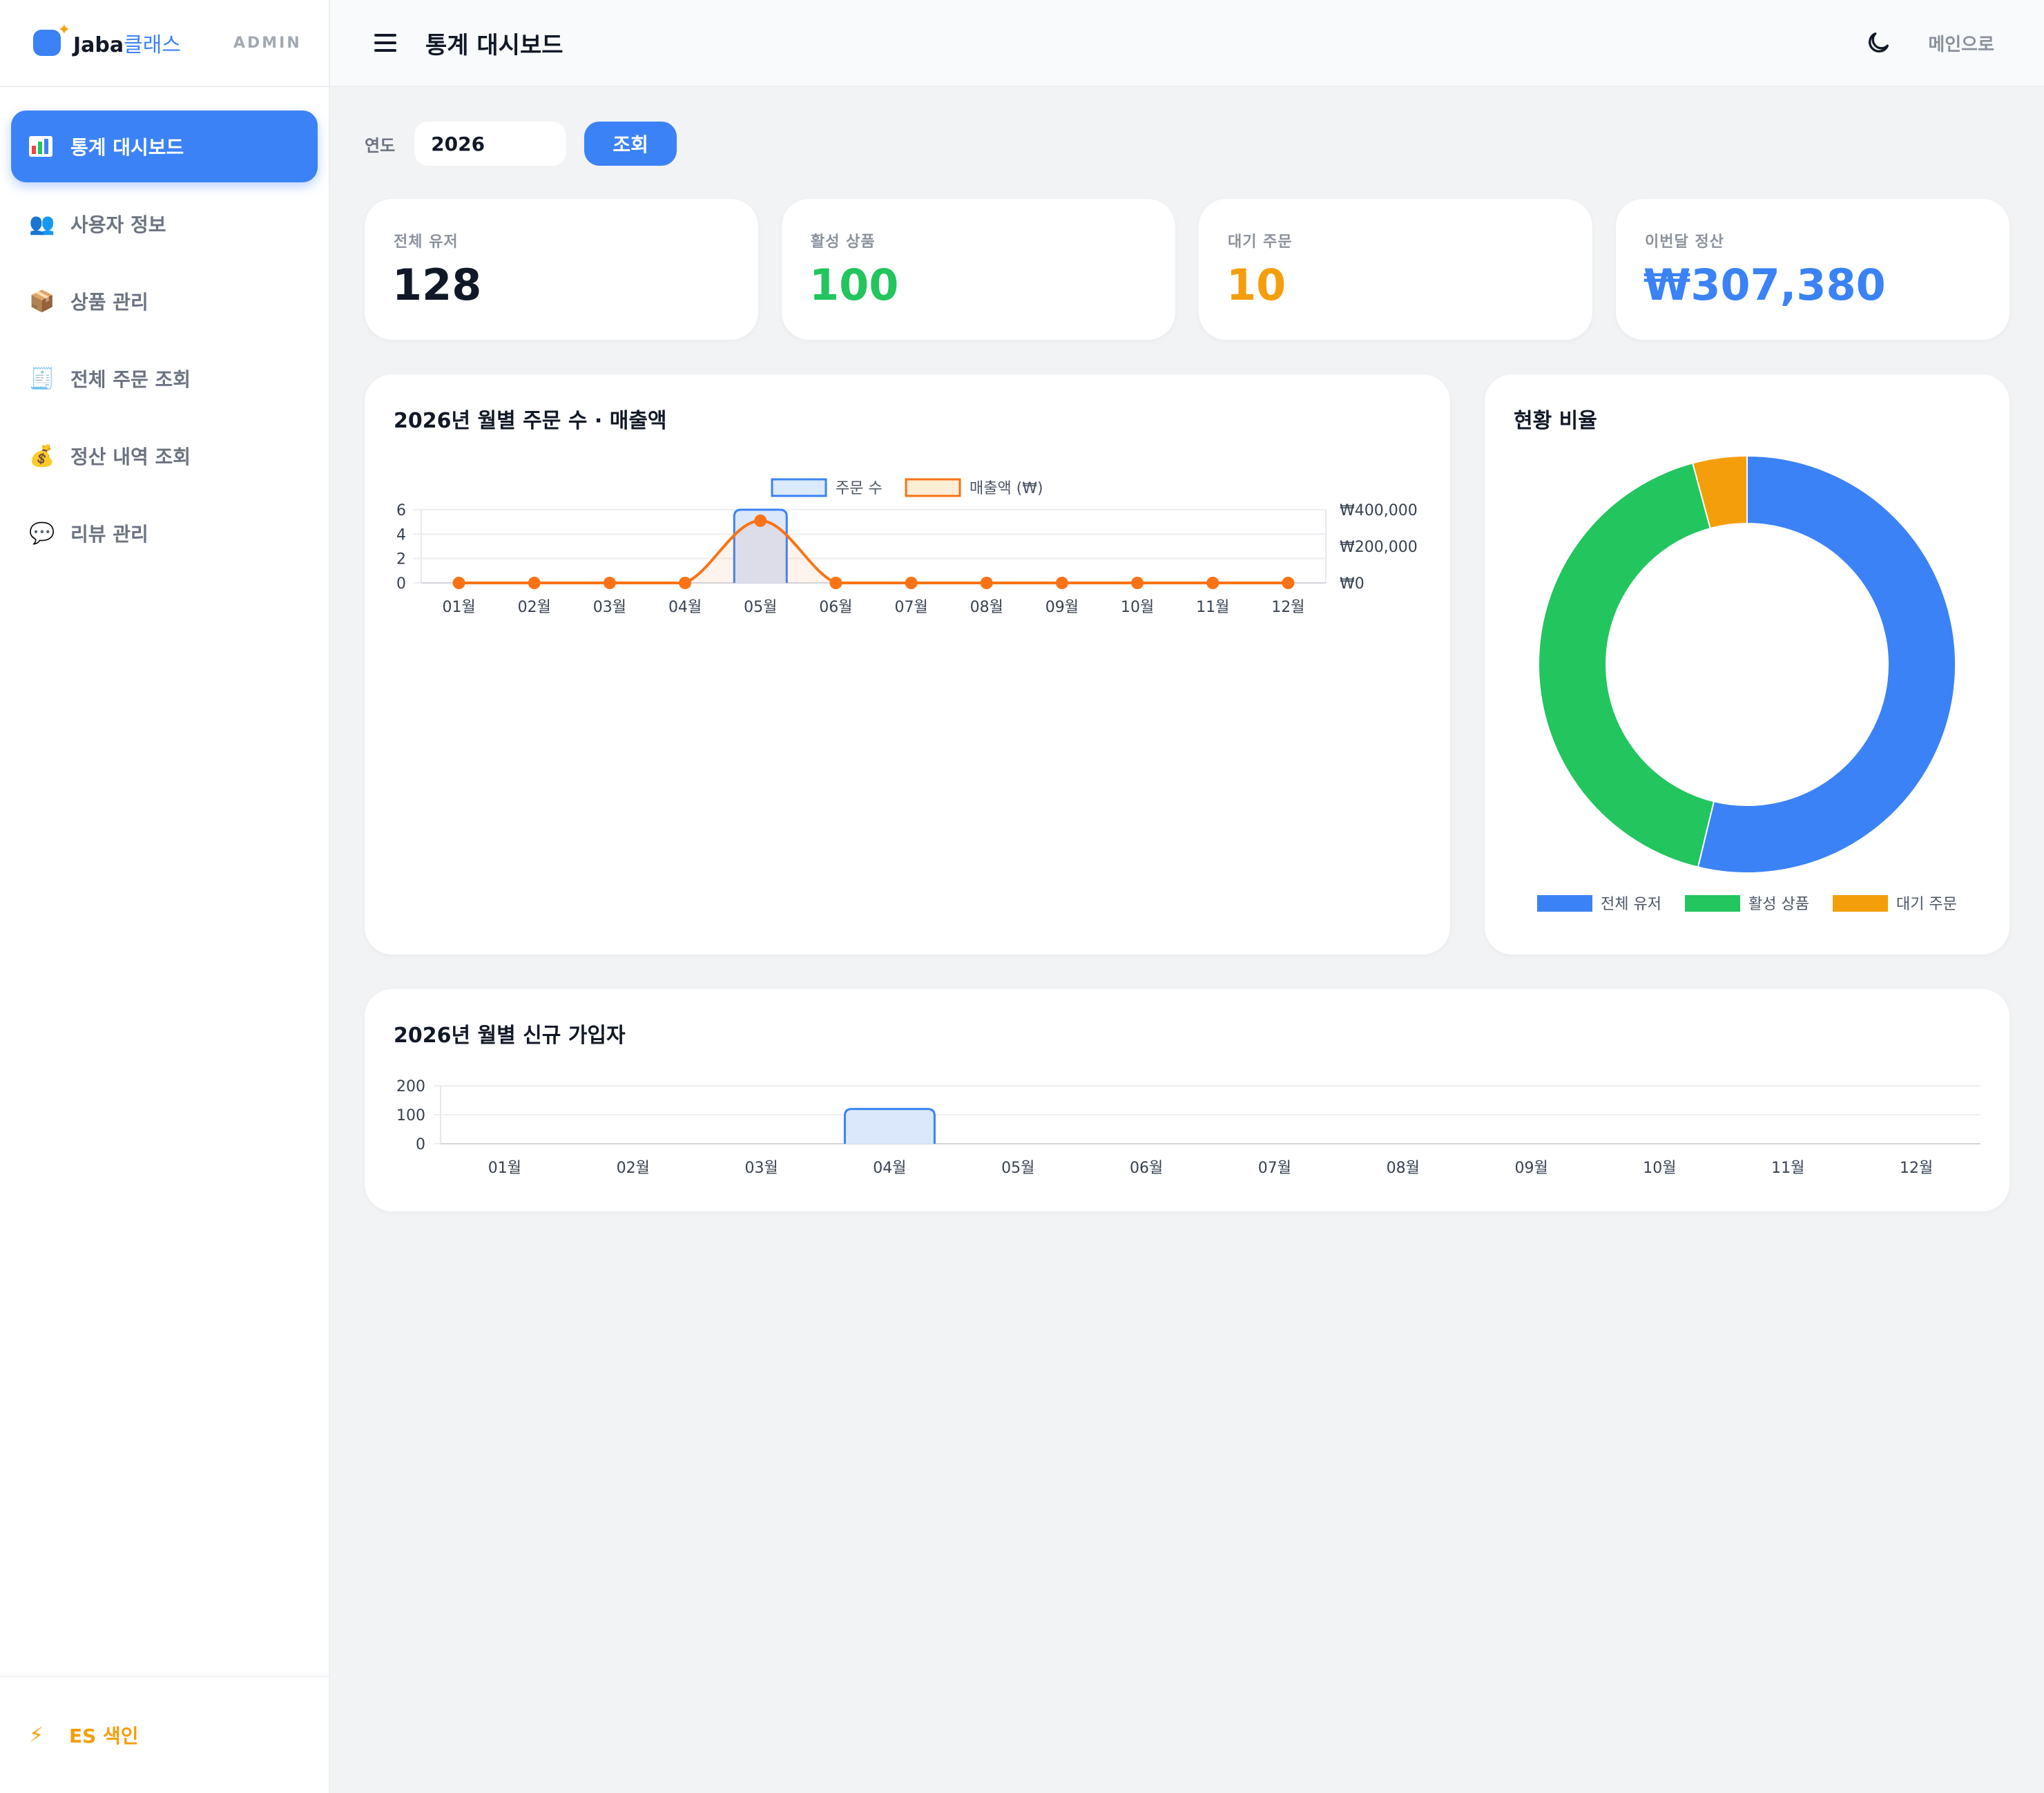  I want to click on sidebar-item-products: 📦 상품 관리, so click(164, 301).